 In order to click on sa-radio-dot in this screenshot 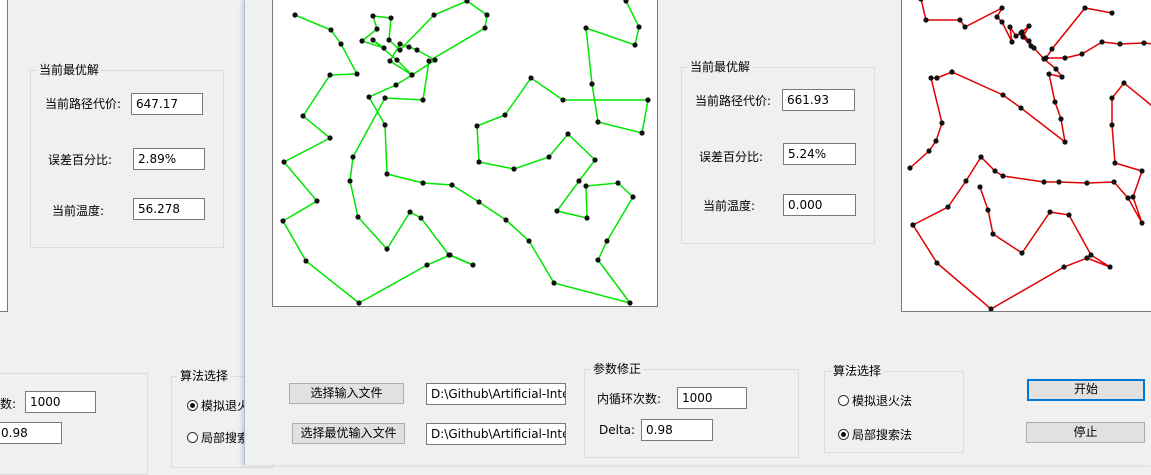, I will do `click(843, 400)`.